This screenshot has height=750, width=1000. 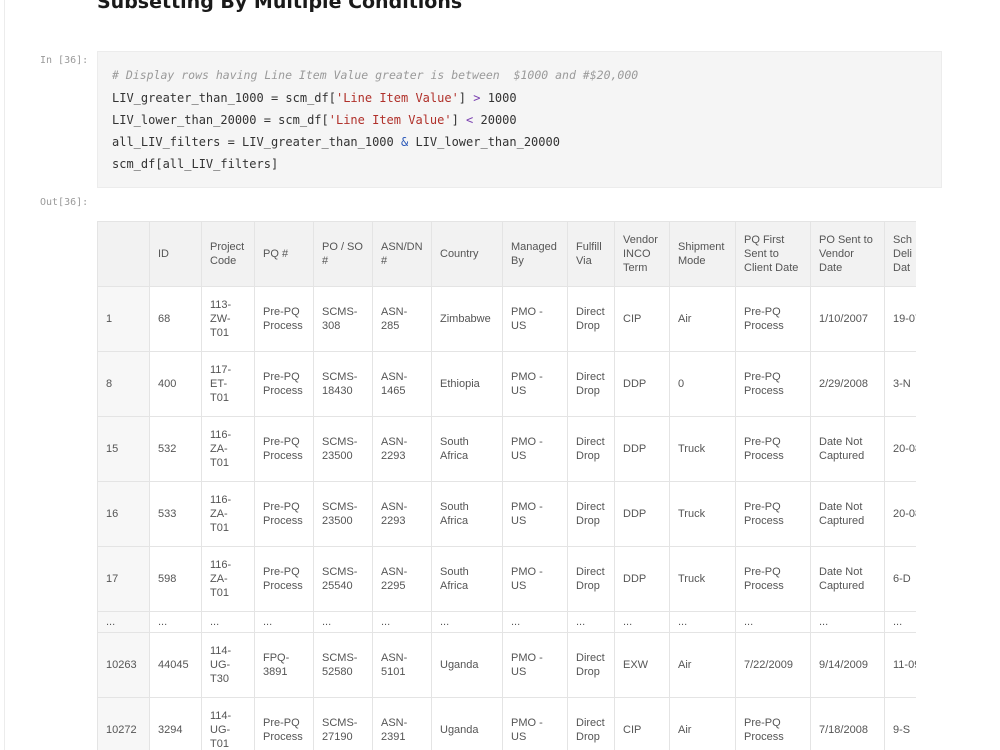 I want to click on table-cell: 20-08, so click(x=900, y=514).